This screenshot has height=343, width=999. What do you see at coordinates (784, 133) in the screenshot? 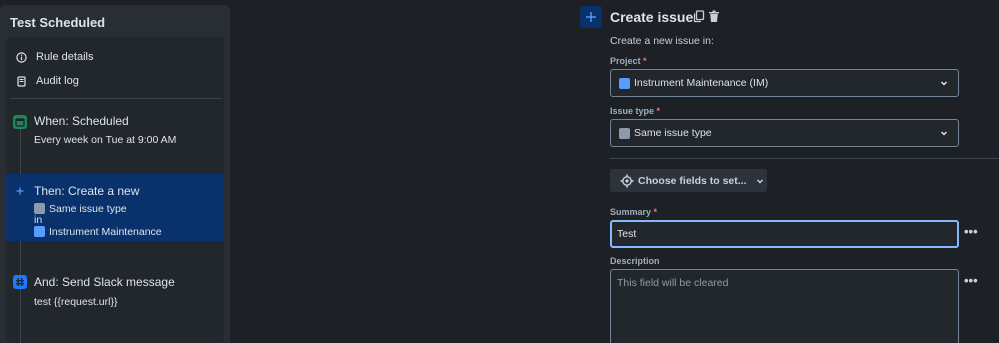
I see `issue-type-select: Same issue type` at bounding box center [784, 133].